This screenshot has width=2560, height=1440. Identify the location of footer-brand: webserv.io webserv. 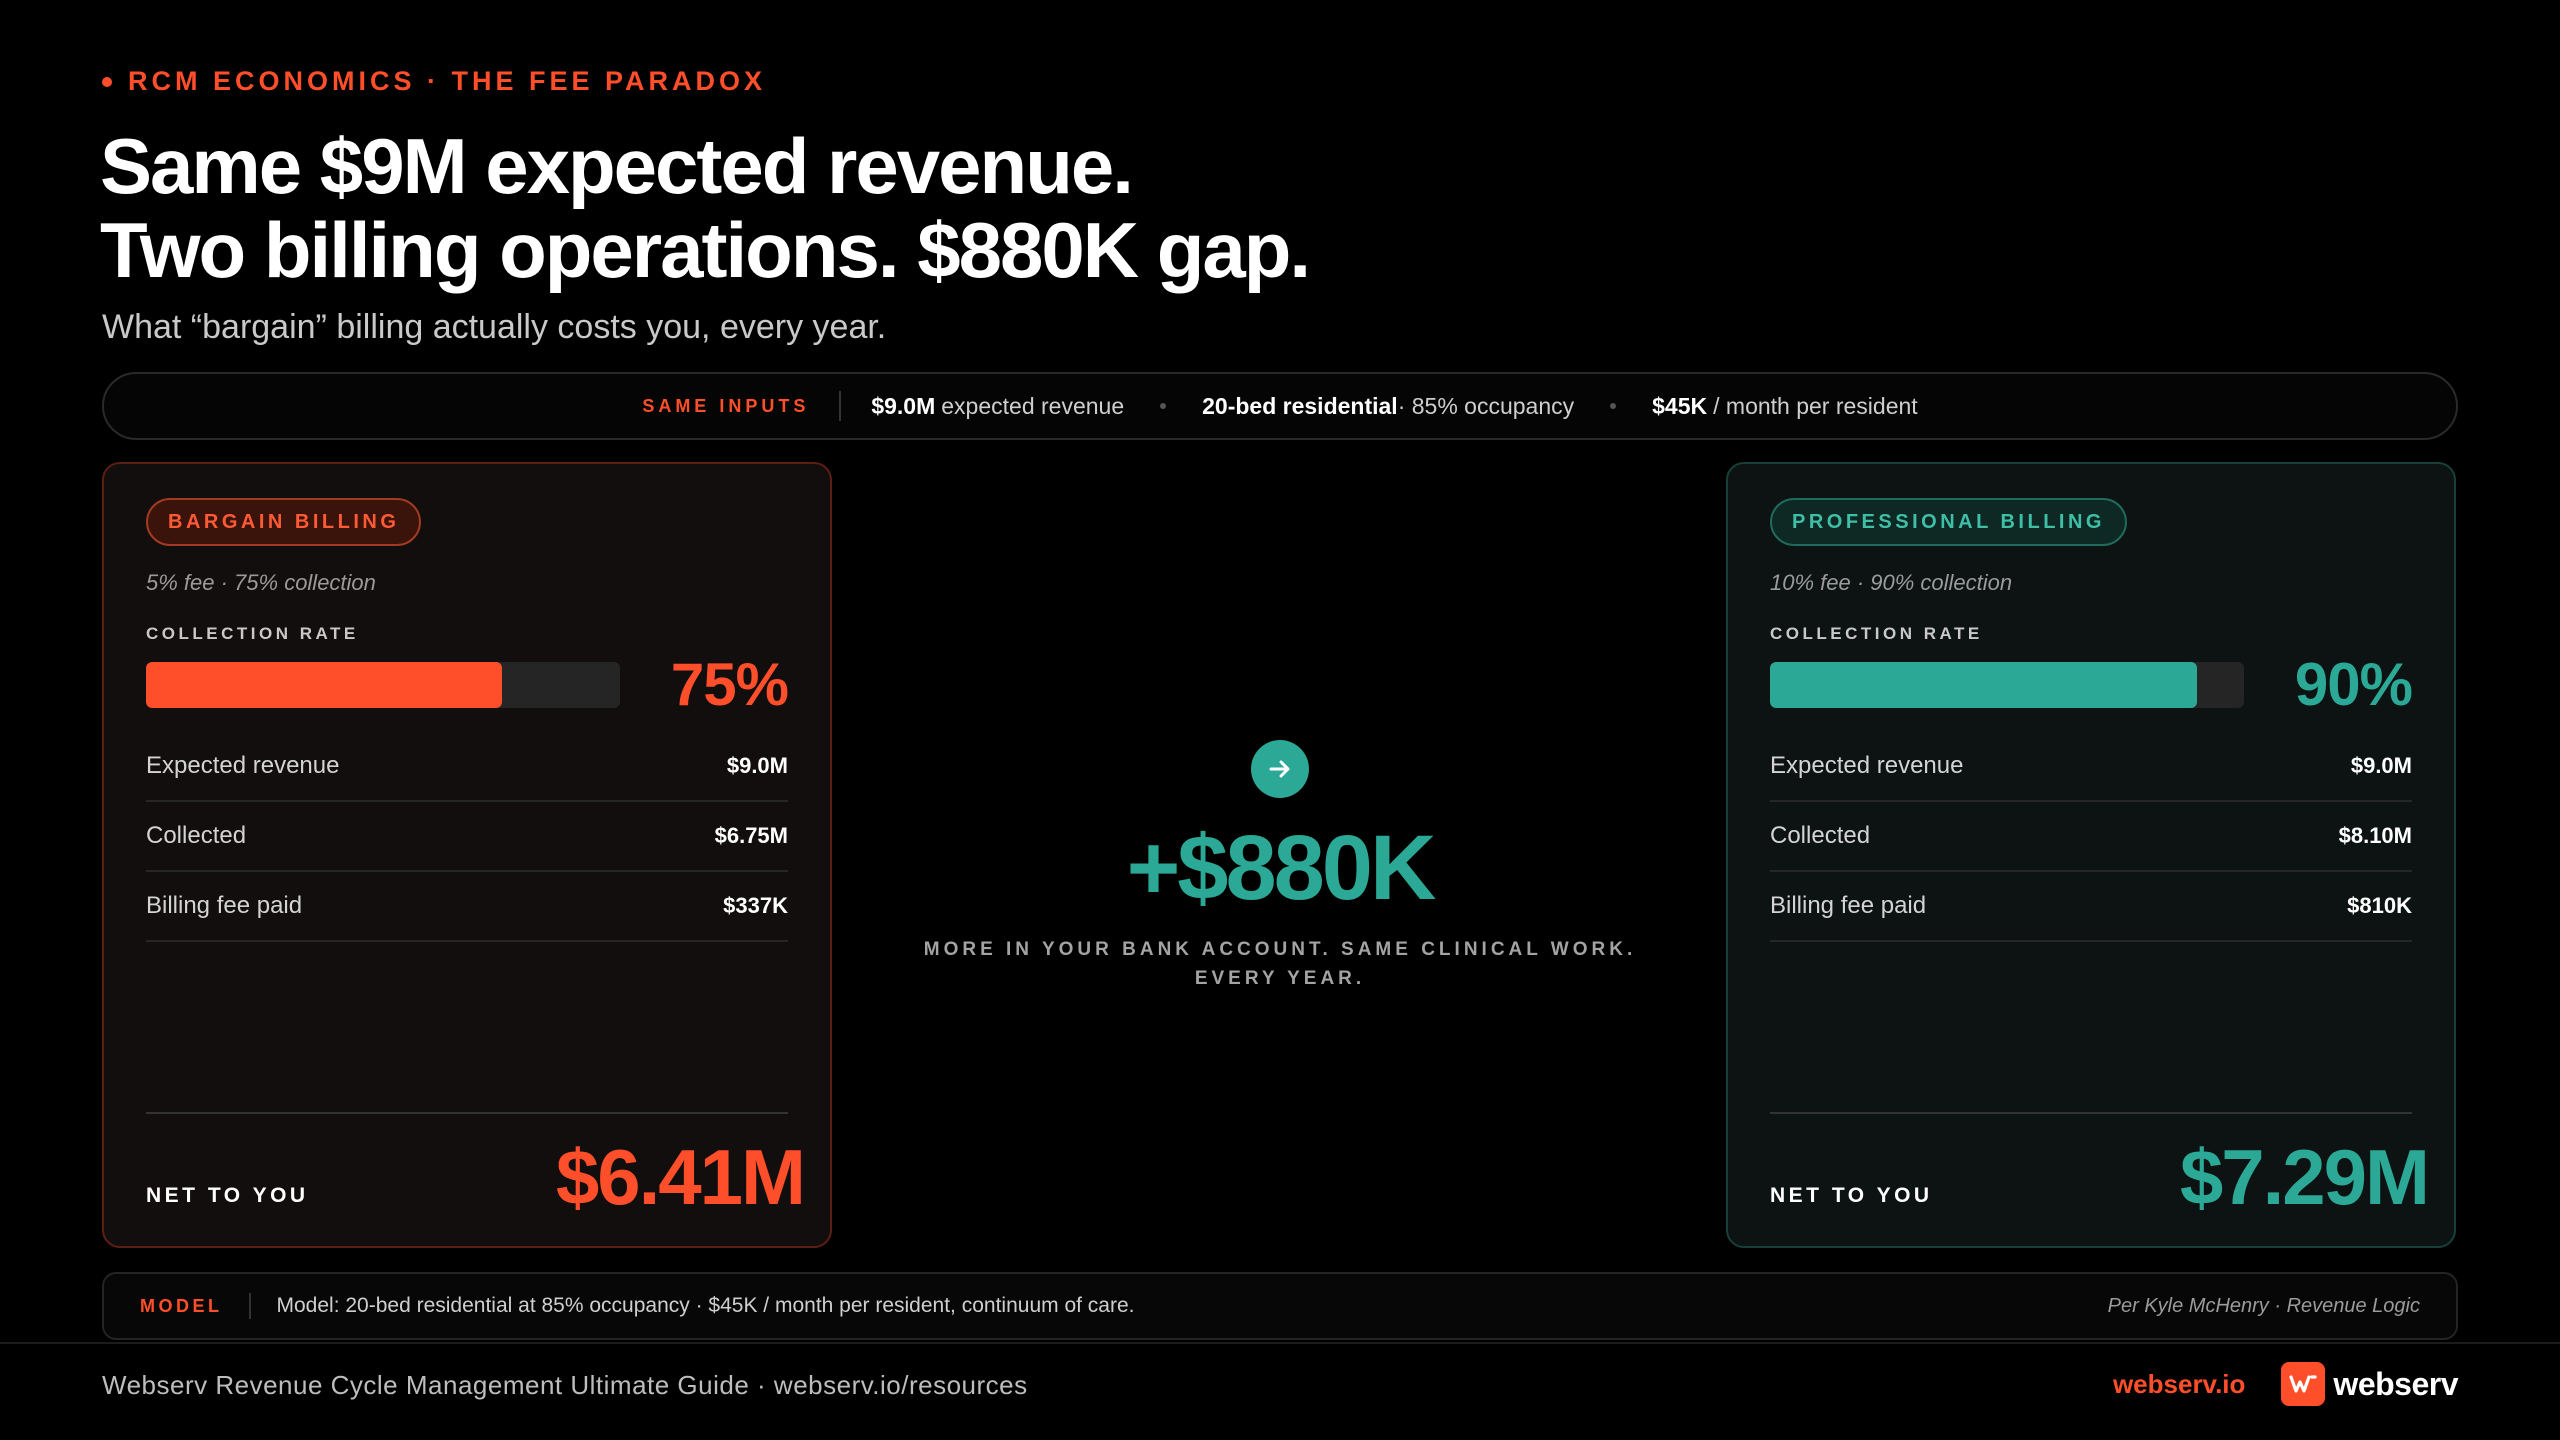
(2285, 1384).